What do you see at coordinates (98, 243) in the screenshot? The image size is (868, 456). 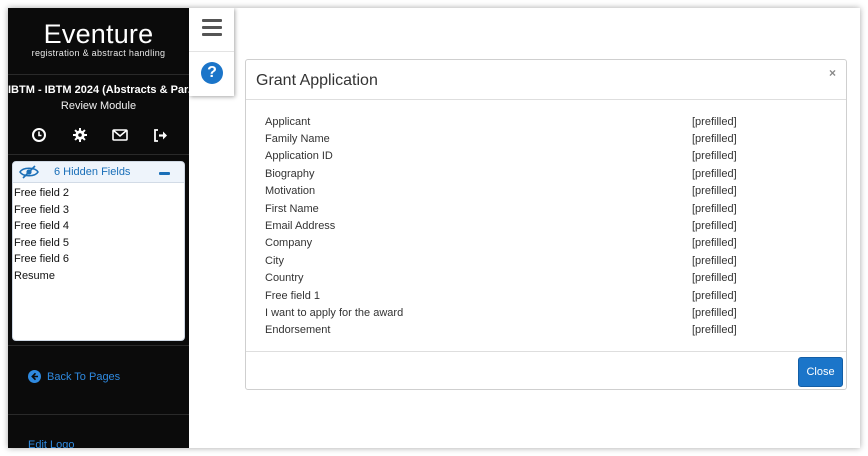 I see `list-item: Free field 5` at bounding box center [98, 243].